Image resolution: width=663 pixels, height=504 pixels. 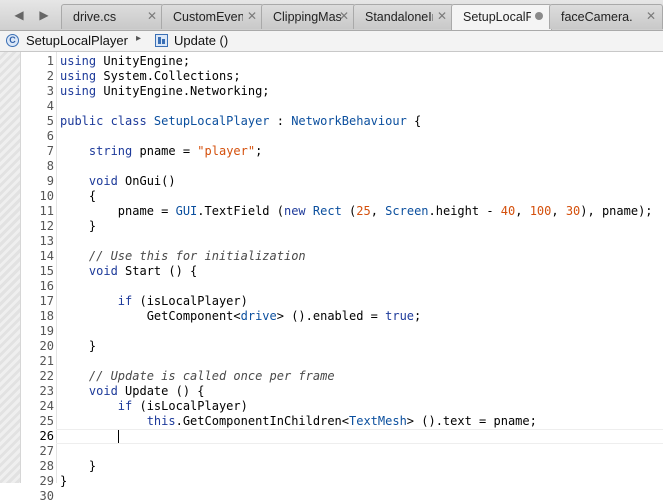 I want to click on line-number: 15, so click(x=46, y=271).